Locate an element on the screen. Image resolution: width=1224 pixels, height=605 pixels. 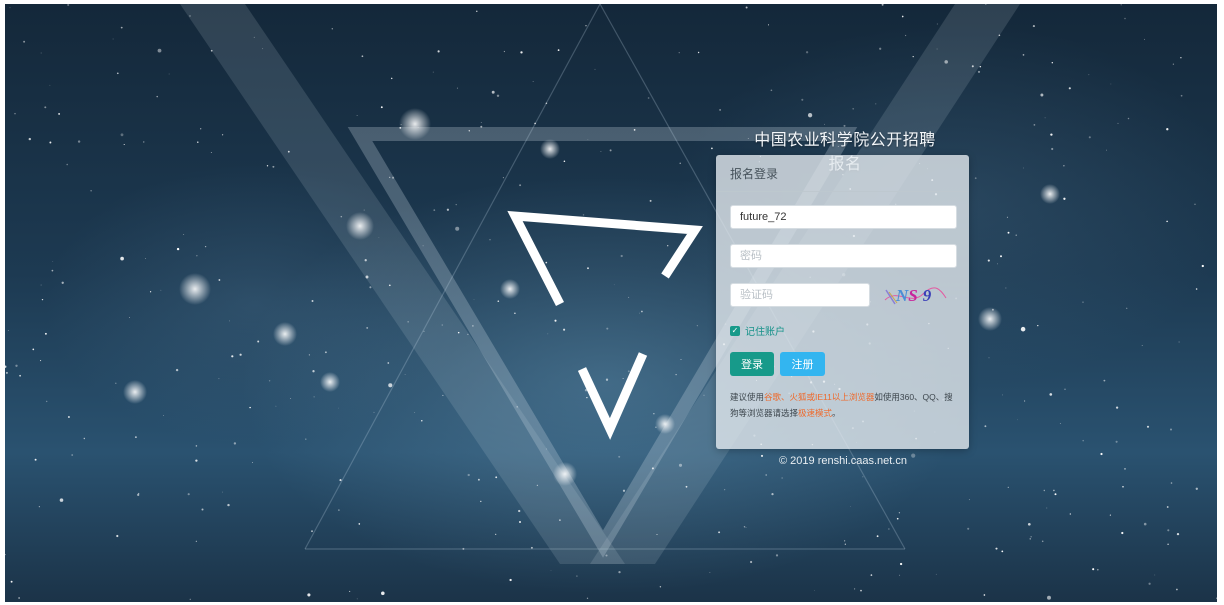
username-input is located at coordinates (843, 217).